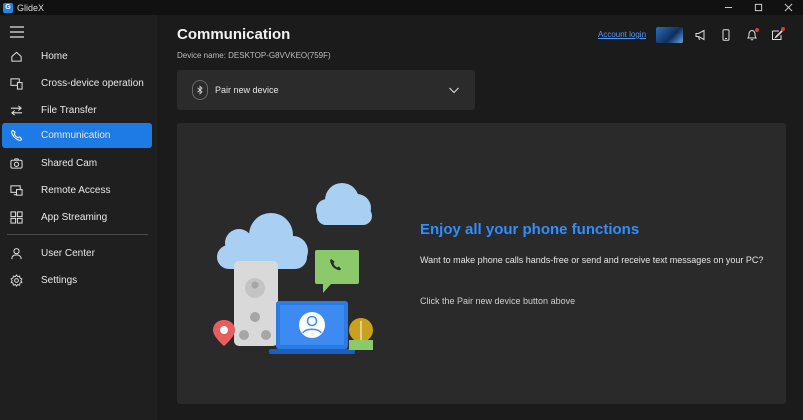 This screenshot has width=803, height=420. I want to click on sidebar-item-app-streaming: App Streaming, so click(77, 217).